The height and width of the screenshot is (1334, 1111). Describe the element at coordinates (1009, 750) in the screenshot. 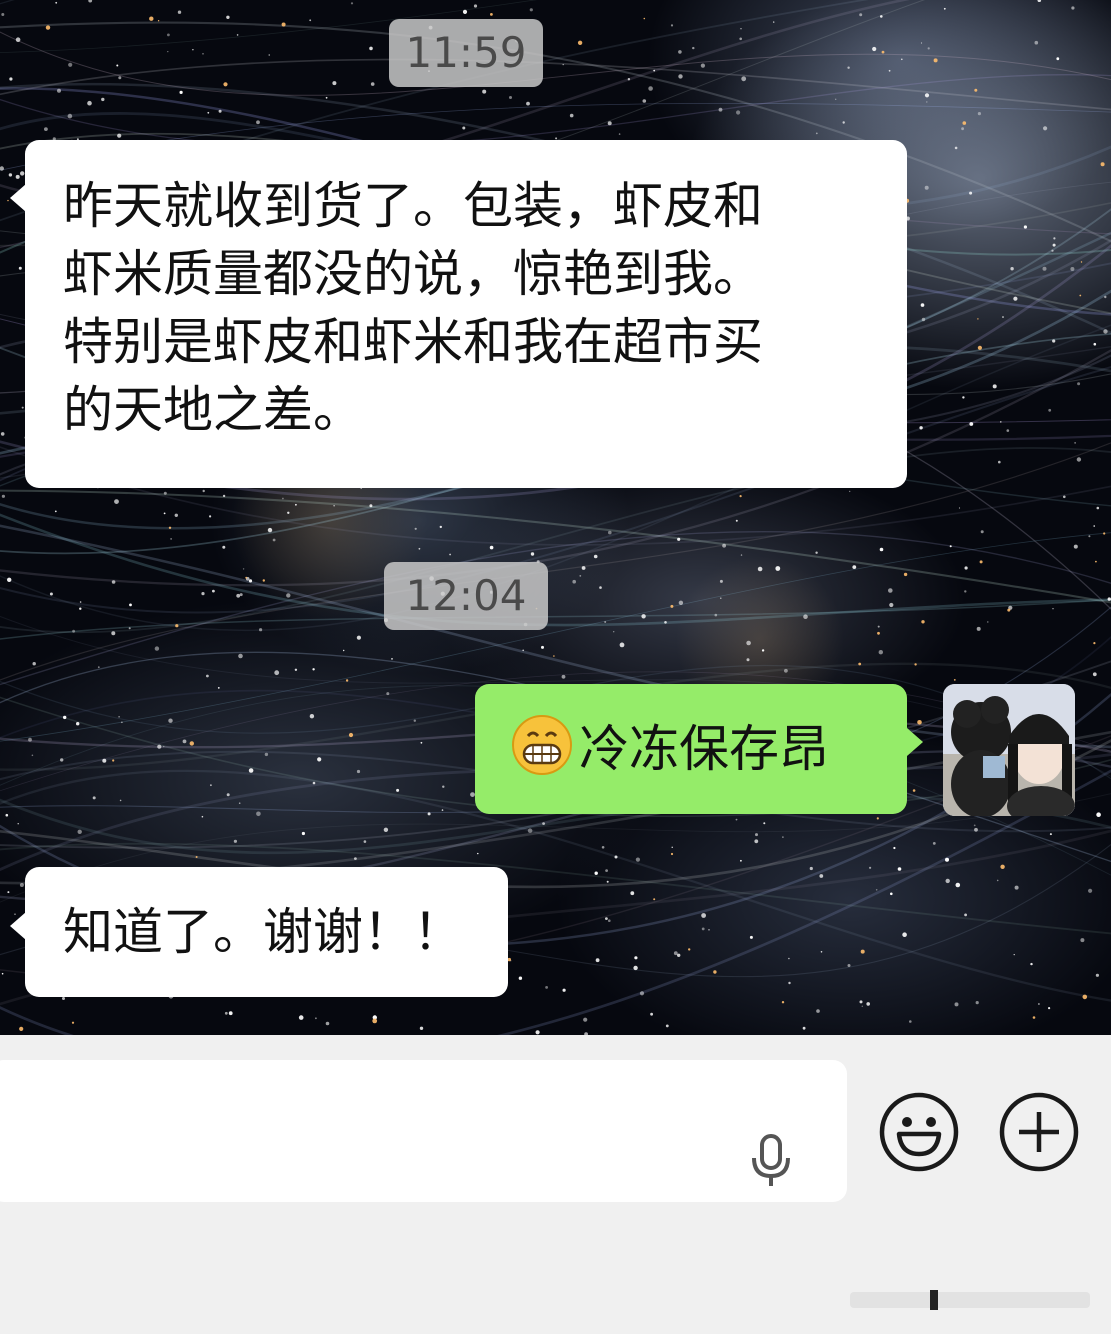

I see `avatar` at that location.